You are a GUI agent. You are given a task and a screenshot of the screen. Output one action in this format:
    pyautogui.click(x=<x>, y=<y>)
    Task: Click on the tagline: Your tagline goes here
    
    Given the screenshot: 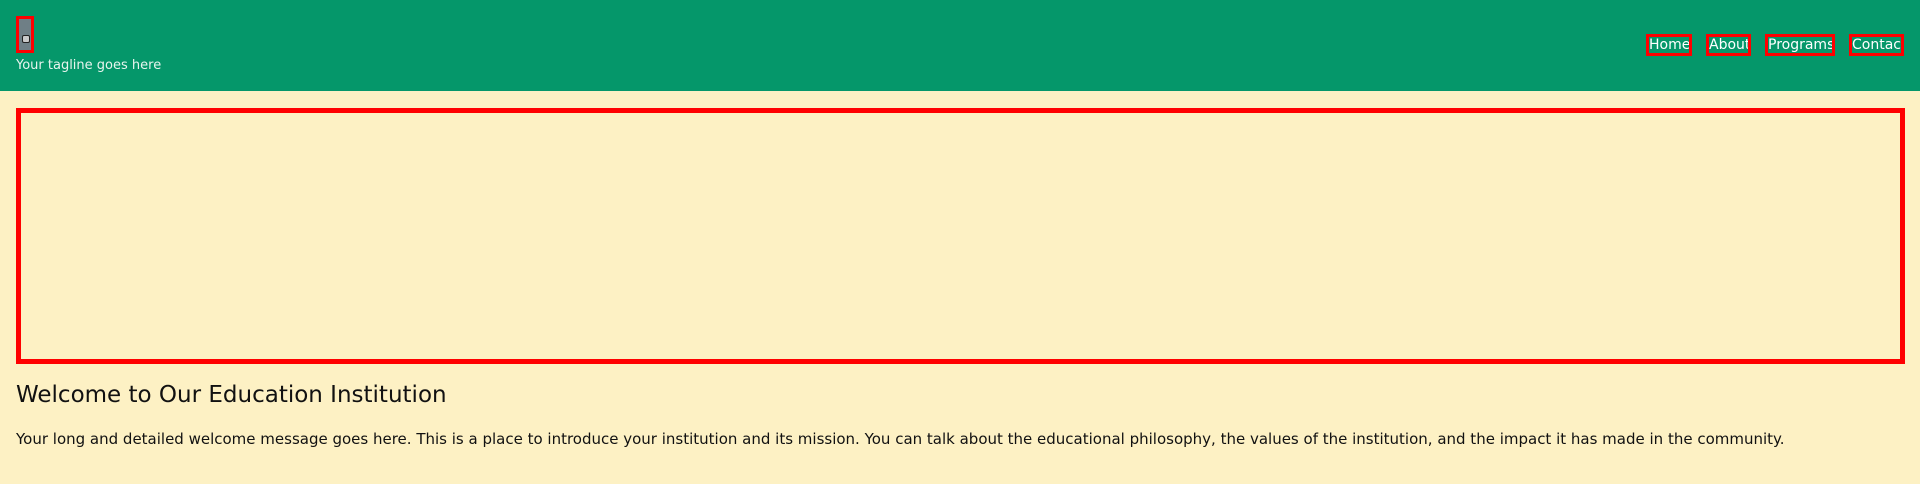 What is the action you would take?
    pyautogui.click(x=89, y=65)
    